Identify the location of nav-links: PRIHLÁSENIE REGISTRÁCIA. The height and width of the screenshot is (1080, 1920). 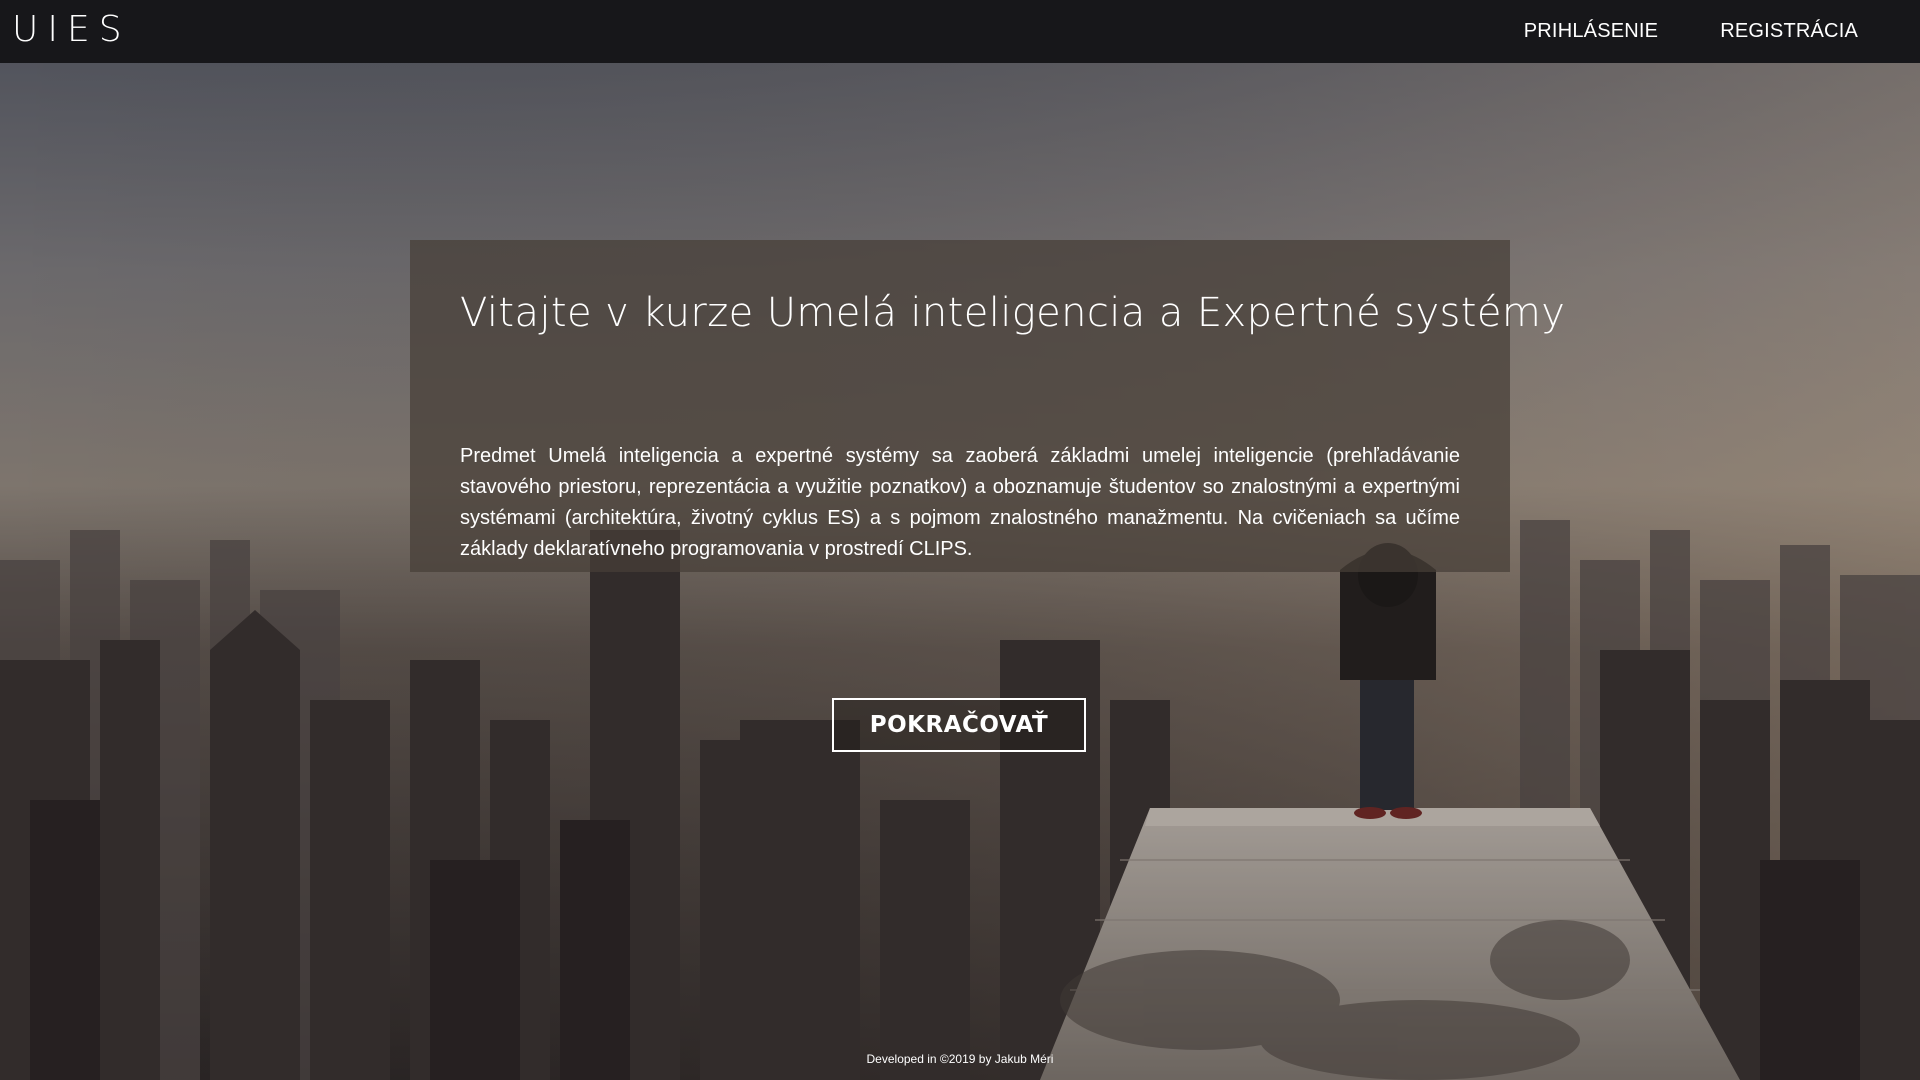
(1691, 31).